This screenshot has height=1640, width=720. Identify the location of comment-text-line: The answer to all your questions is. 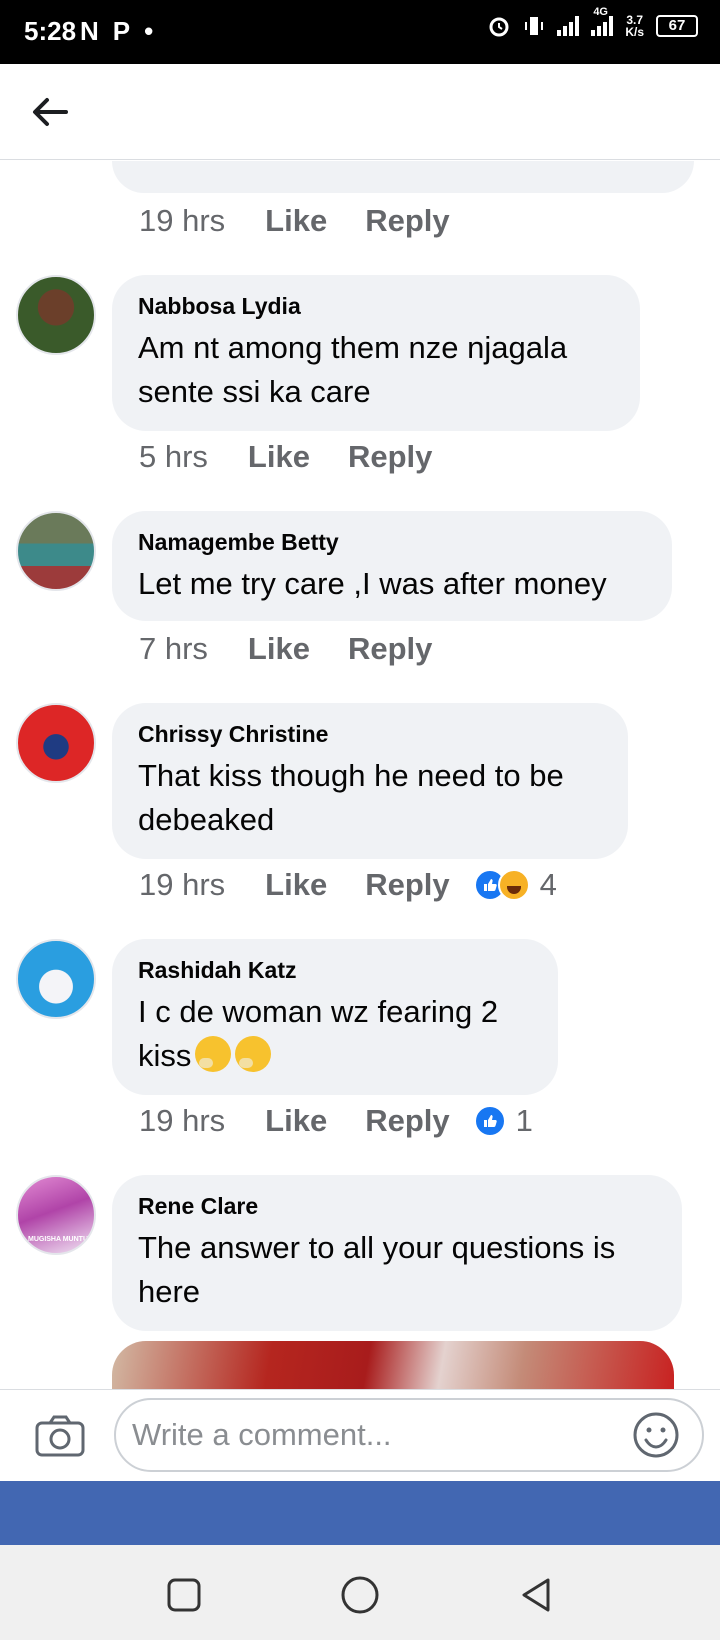
(377, 1247).